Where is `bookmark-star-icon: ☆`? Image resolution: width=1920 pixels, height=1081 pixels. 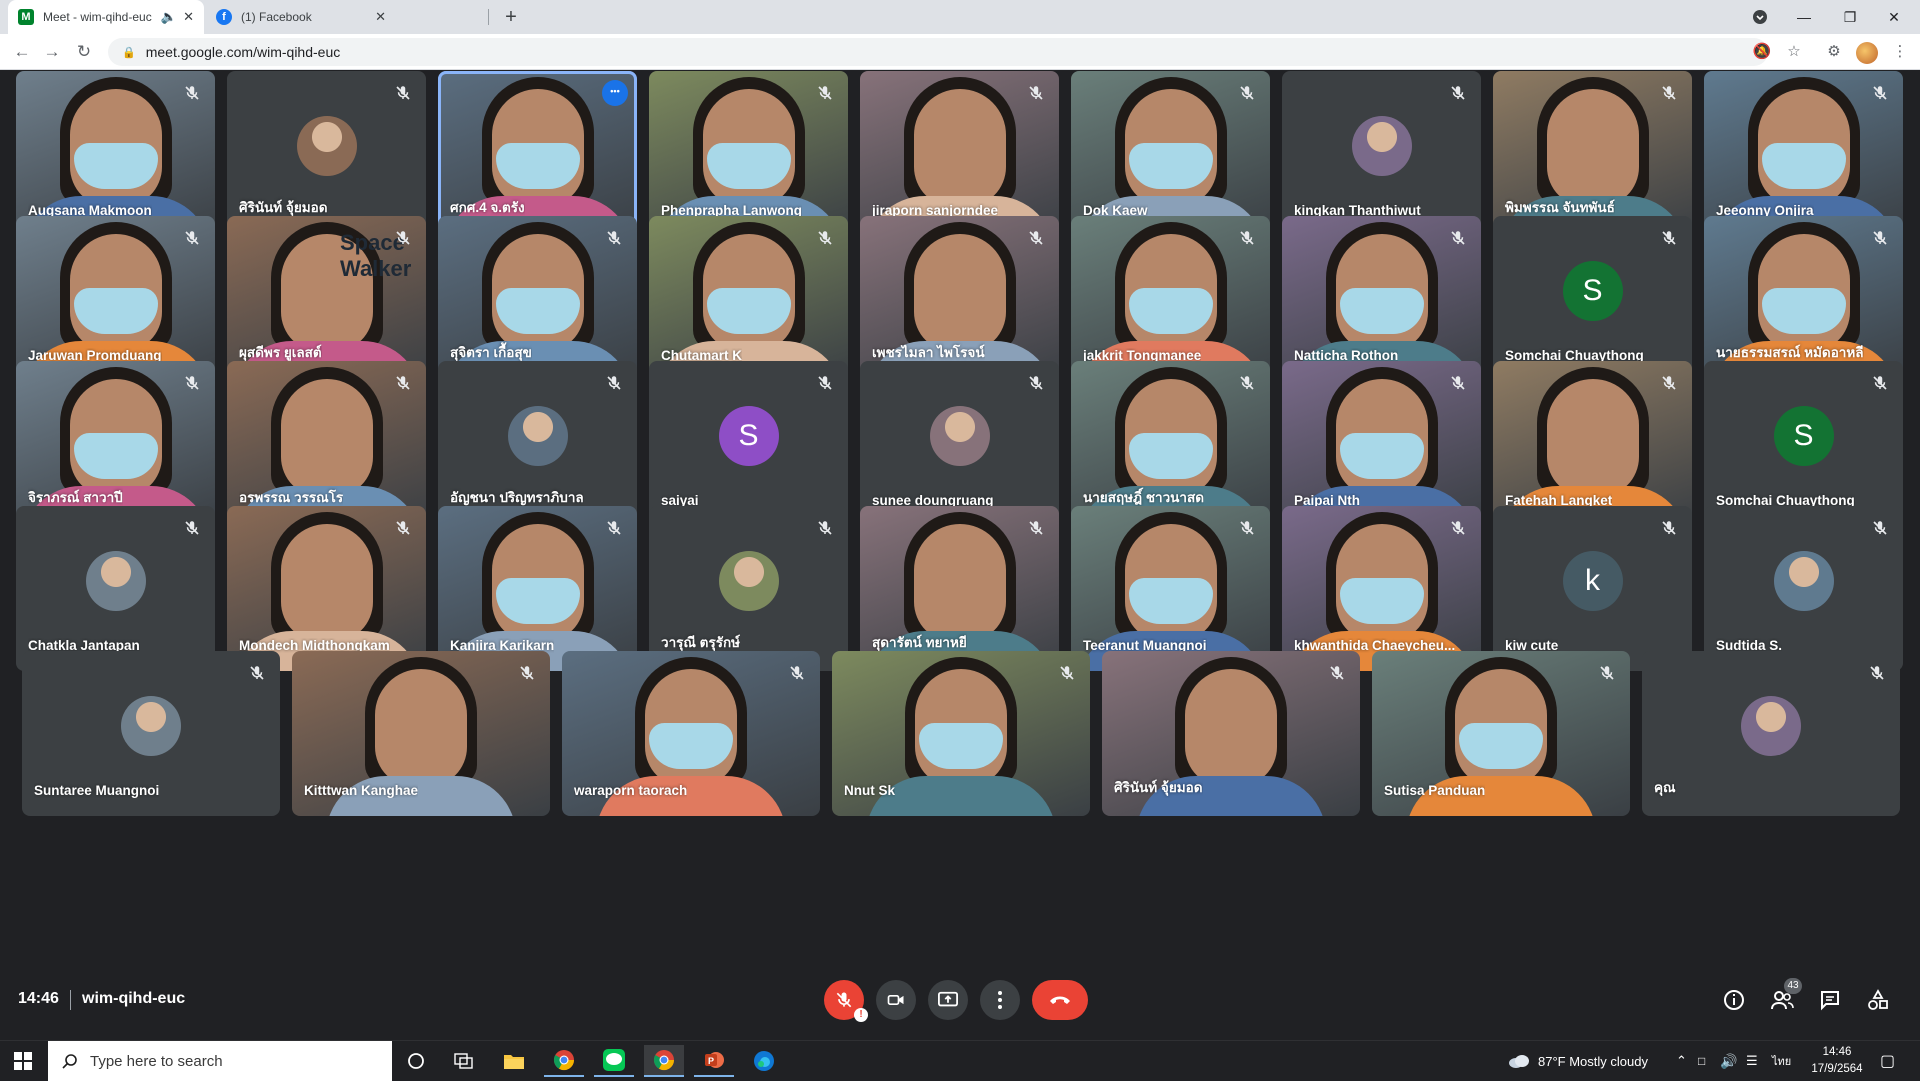
bookmark-star-icon: ☆ is located at coordinates (1794, 52).